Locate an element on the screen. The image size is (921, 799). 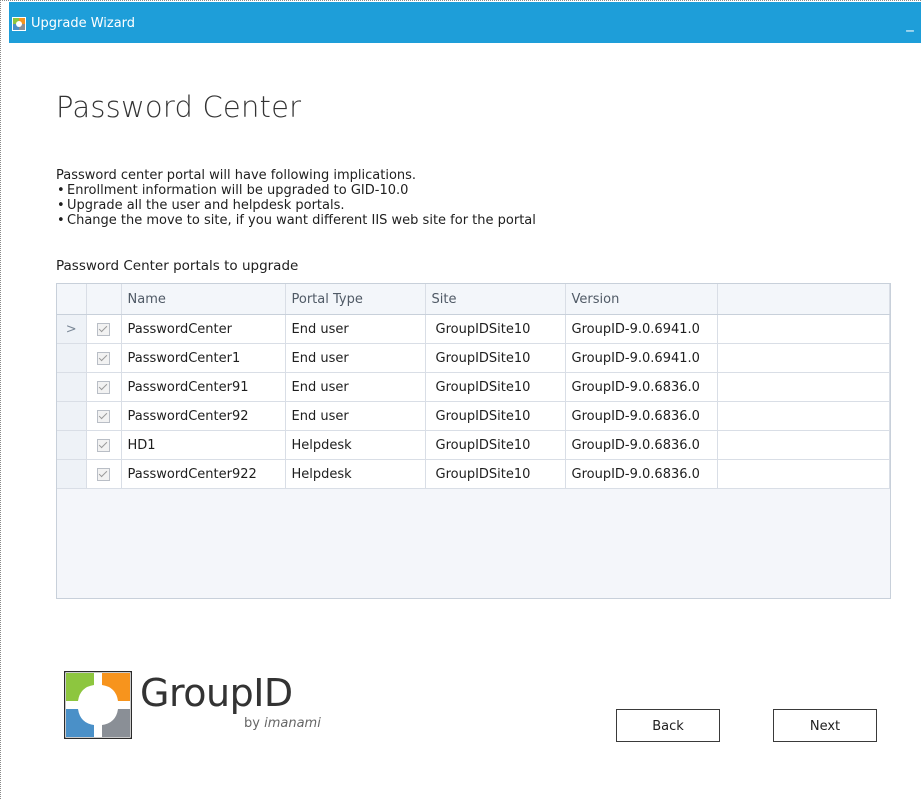
groupid-logo: GroupID by imanami is located at coordinates (204, 708).